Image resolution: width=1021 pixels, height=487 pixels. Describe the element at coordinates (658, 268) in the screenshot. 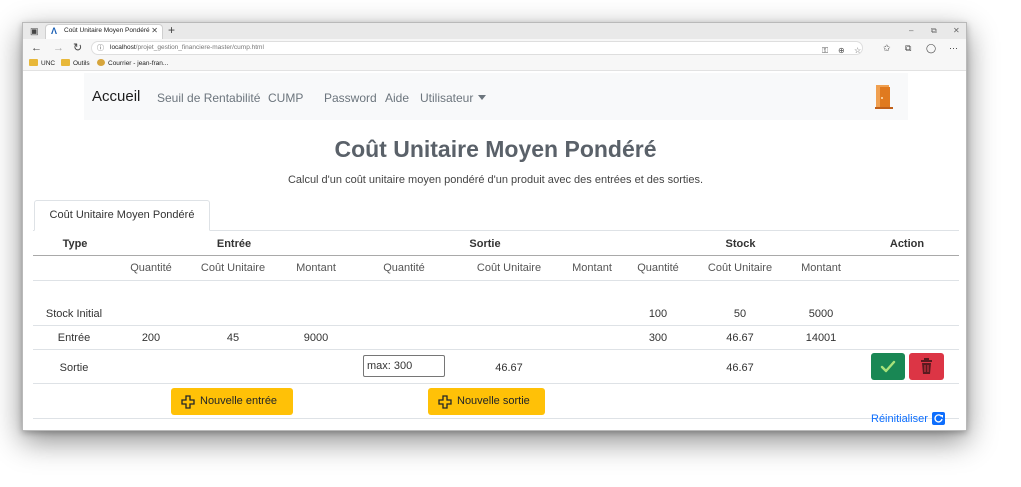

I see `subheader-stock-qty: Quantité` at that location.